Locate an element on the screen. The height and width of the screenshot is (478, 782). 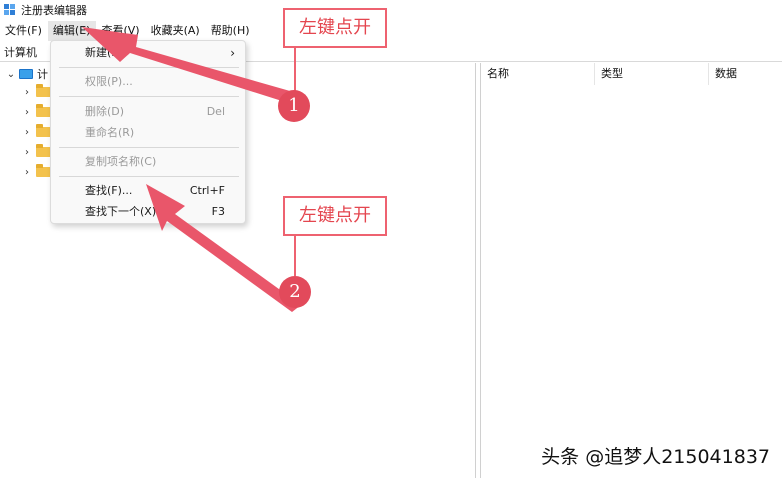
tree-node-4: › is located at coordinates (36, 152).